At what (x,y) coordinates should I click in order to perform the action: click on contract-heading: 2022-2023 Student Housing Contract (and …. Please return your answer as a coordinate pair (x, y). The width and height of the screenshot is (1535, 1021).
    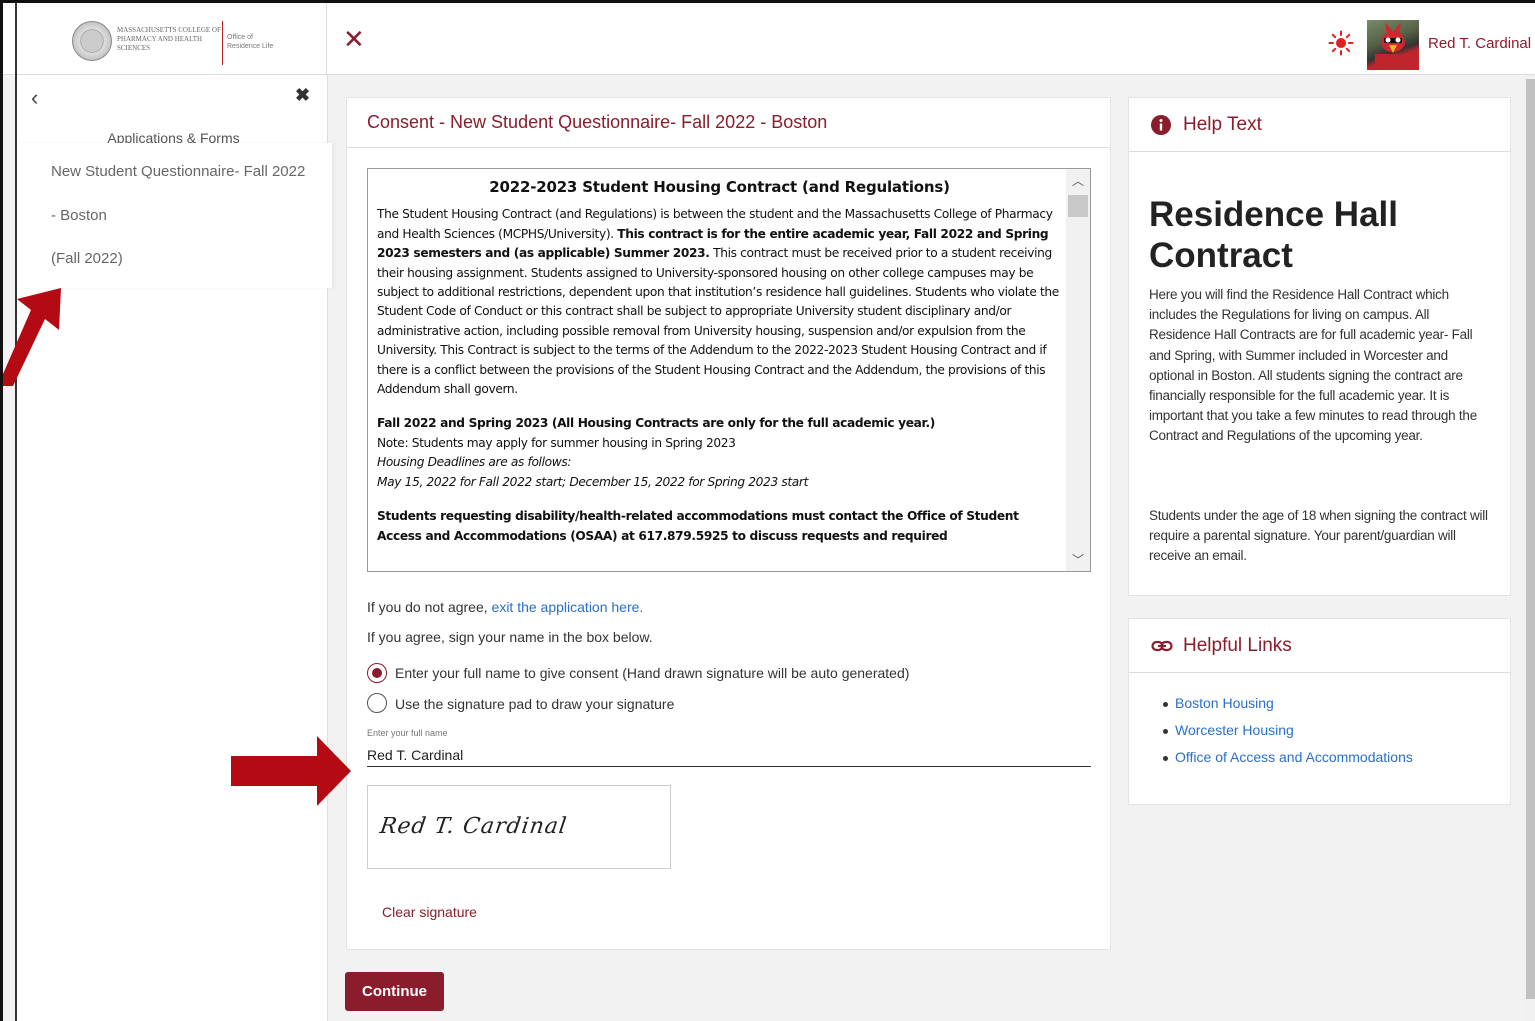
    Looking at the image, I should click on (719, 187).